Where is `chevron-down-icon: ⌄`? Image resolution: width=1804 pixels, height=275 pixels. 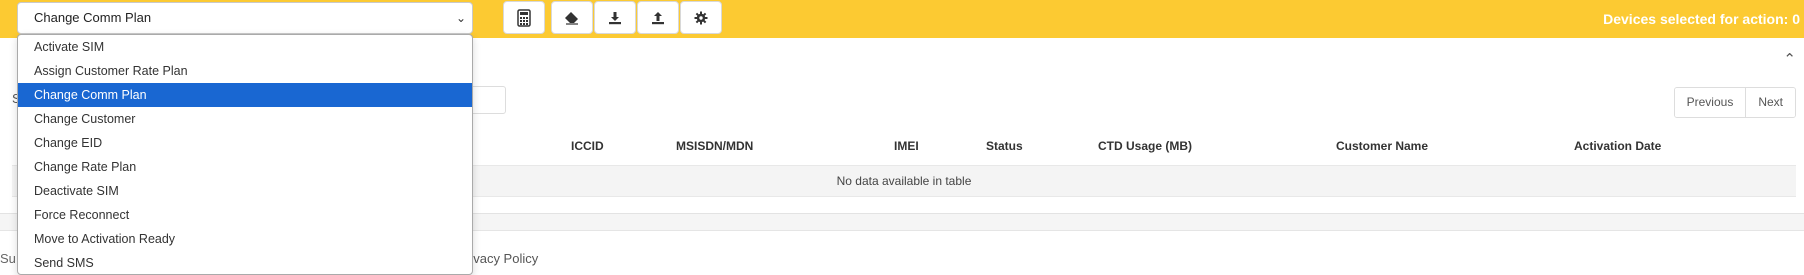
chevron-down-icon: ⌄ is located at coordinates (460, 18).